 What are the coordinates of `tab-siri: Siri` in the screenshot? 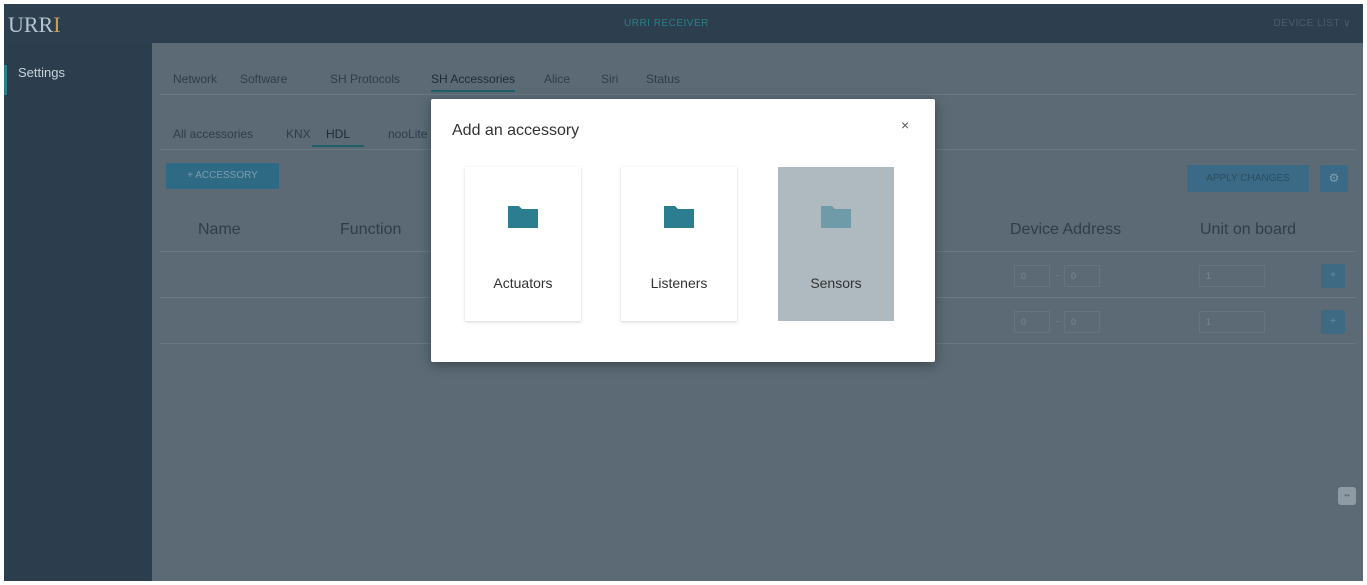 It's located at (609, 79).